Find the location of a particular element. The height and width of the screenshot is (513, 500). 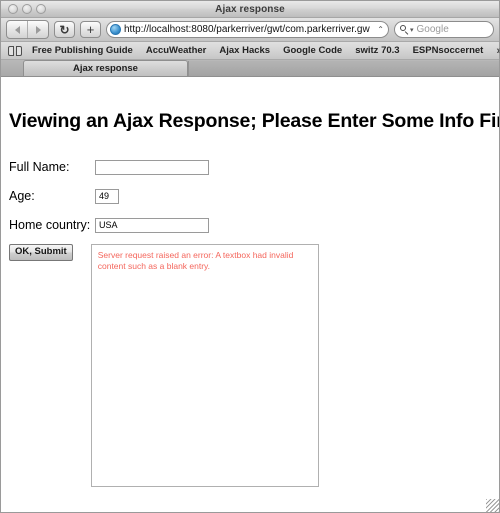

bookmark-ajax-hacks: Ajax Hacks is located at coordinates (244, 50).